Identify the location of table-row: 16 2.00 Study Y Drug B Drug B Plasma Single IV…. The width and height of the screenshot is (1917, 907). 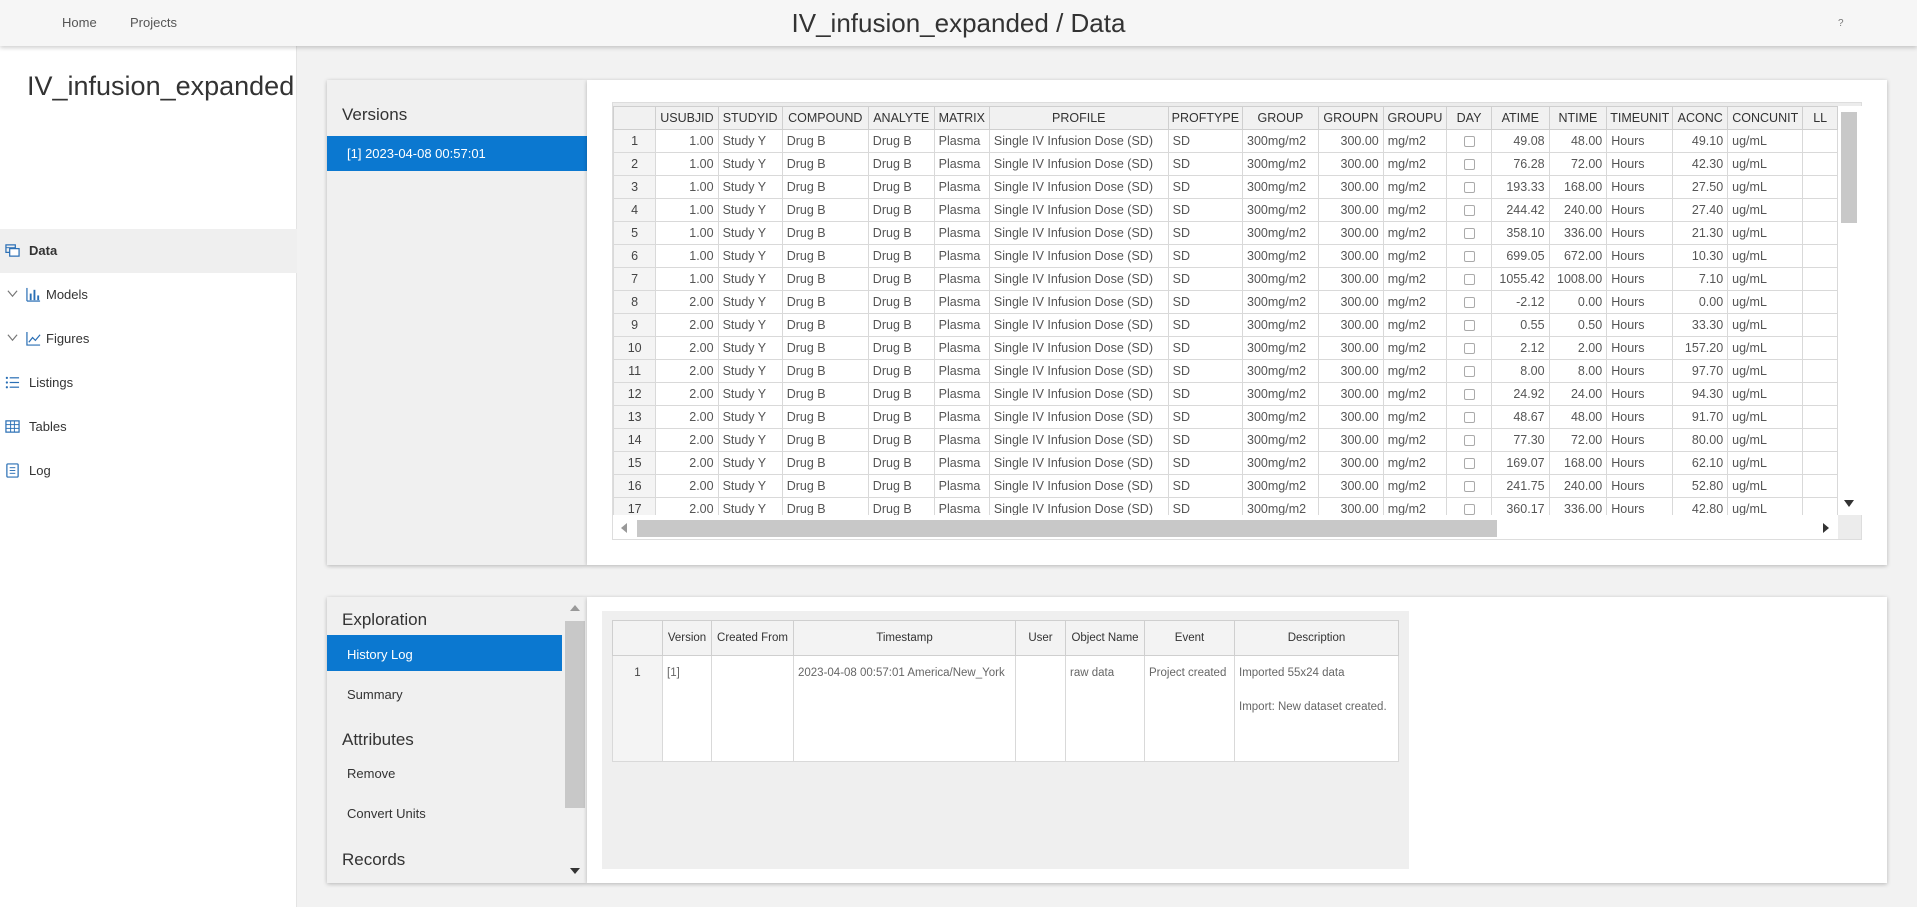
(1225, 486).